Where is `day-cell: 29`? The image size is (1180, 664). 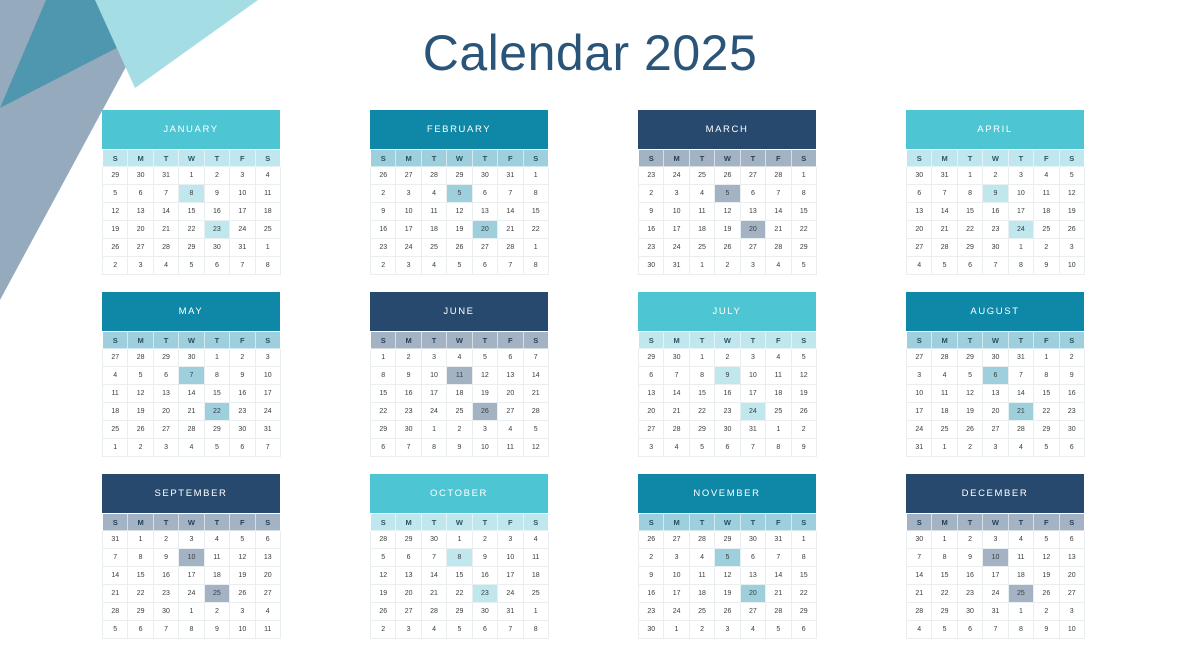
day-cell: 29 is located at coordinates (140, 611).